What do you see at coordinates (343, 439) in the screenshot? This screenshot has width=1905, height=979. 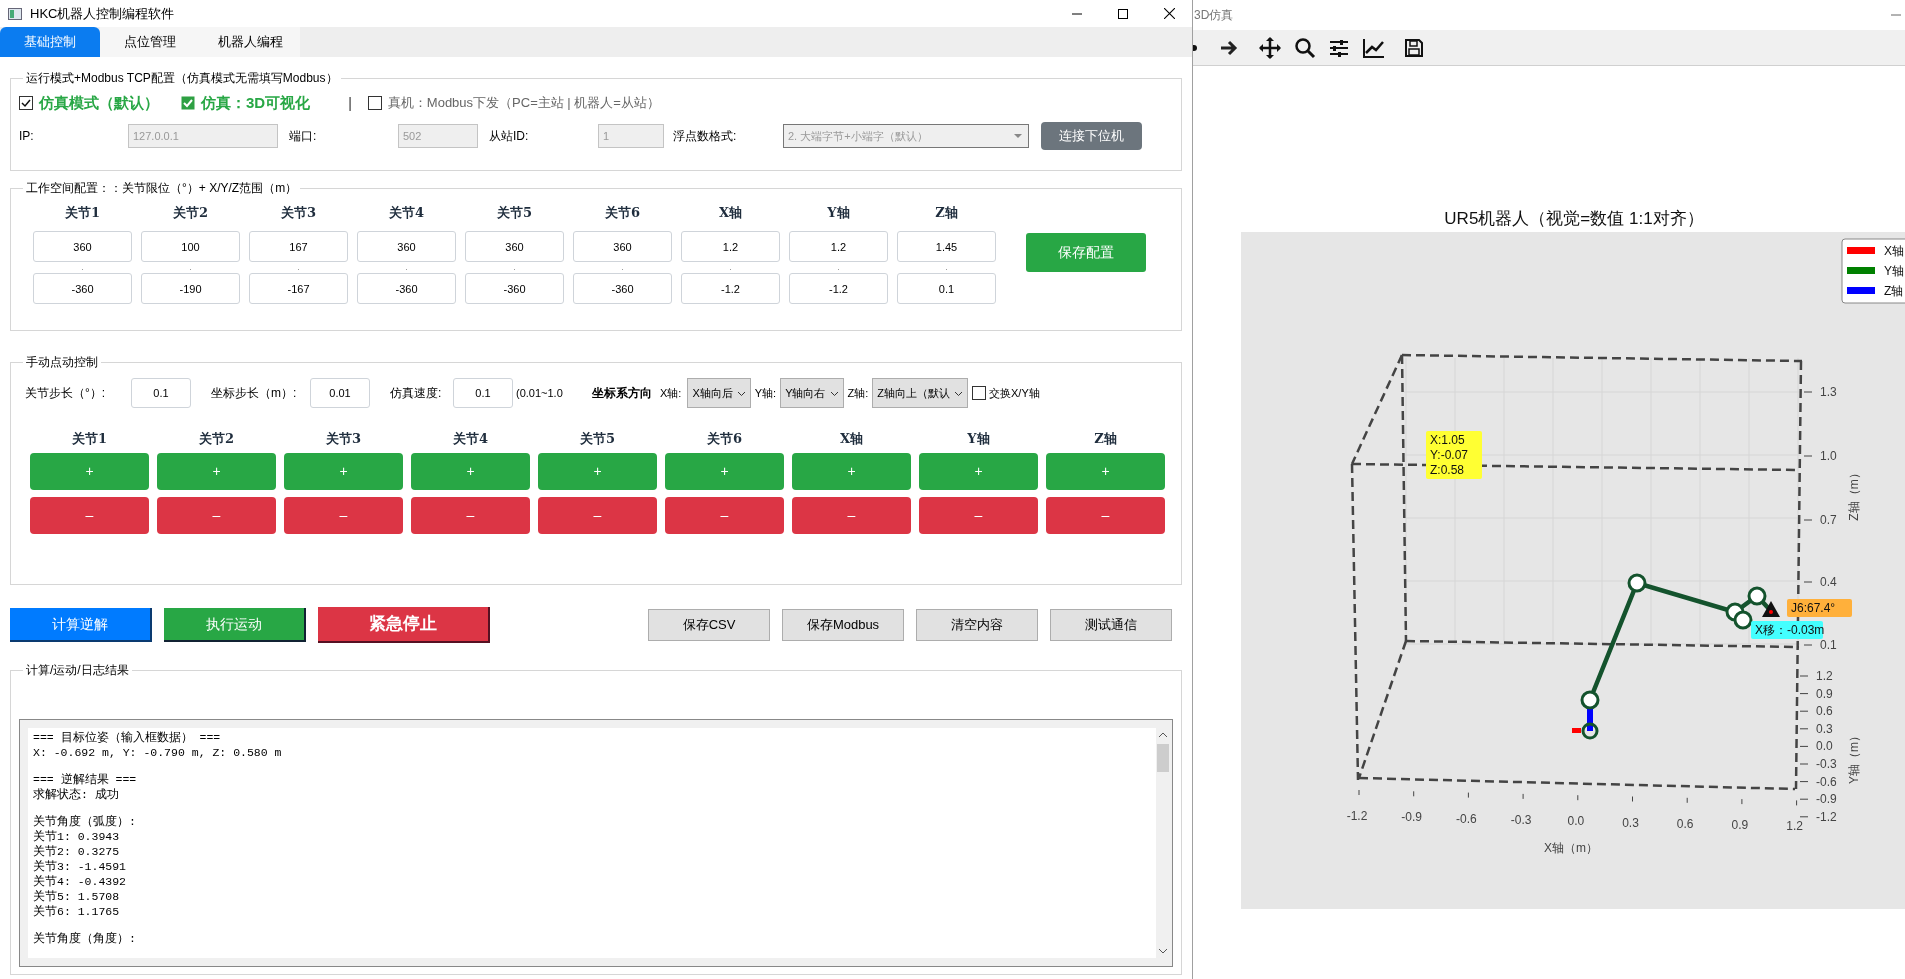 I see `column-header: 关节3` at bounding box center [343, 439].